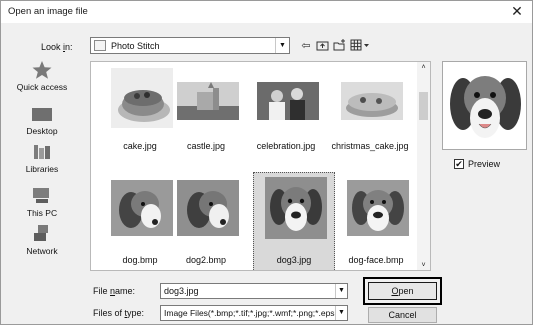 Image resolution: width=533 pixels, height=325 pixels. Describe the element at coordinates (125, 291) in the screenshot. I see `file-name-label-post: ame:` at that location.